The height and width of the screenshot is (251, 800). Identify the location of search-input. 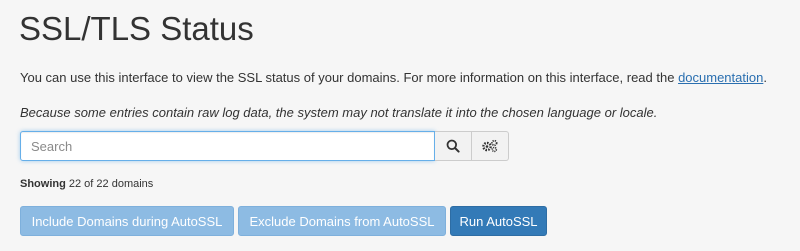
(227, 146).